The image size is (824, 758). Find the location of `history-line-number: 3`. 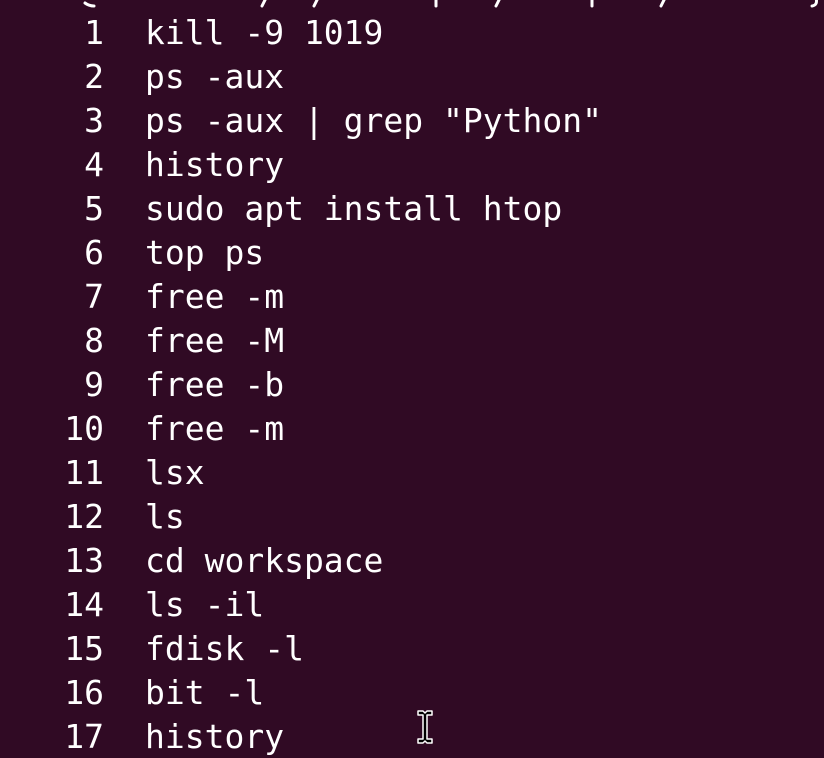

history-line-number: 3 is located at coordinates (94, 120).